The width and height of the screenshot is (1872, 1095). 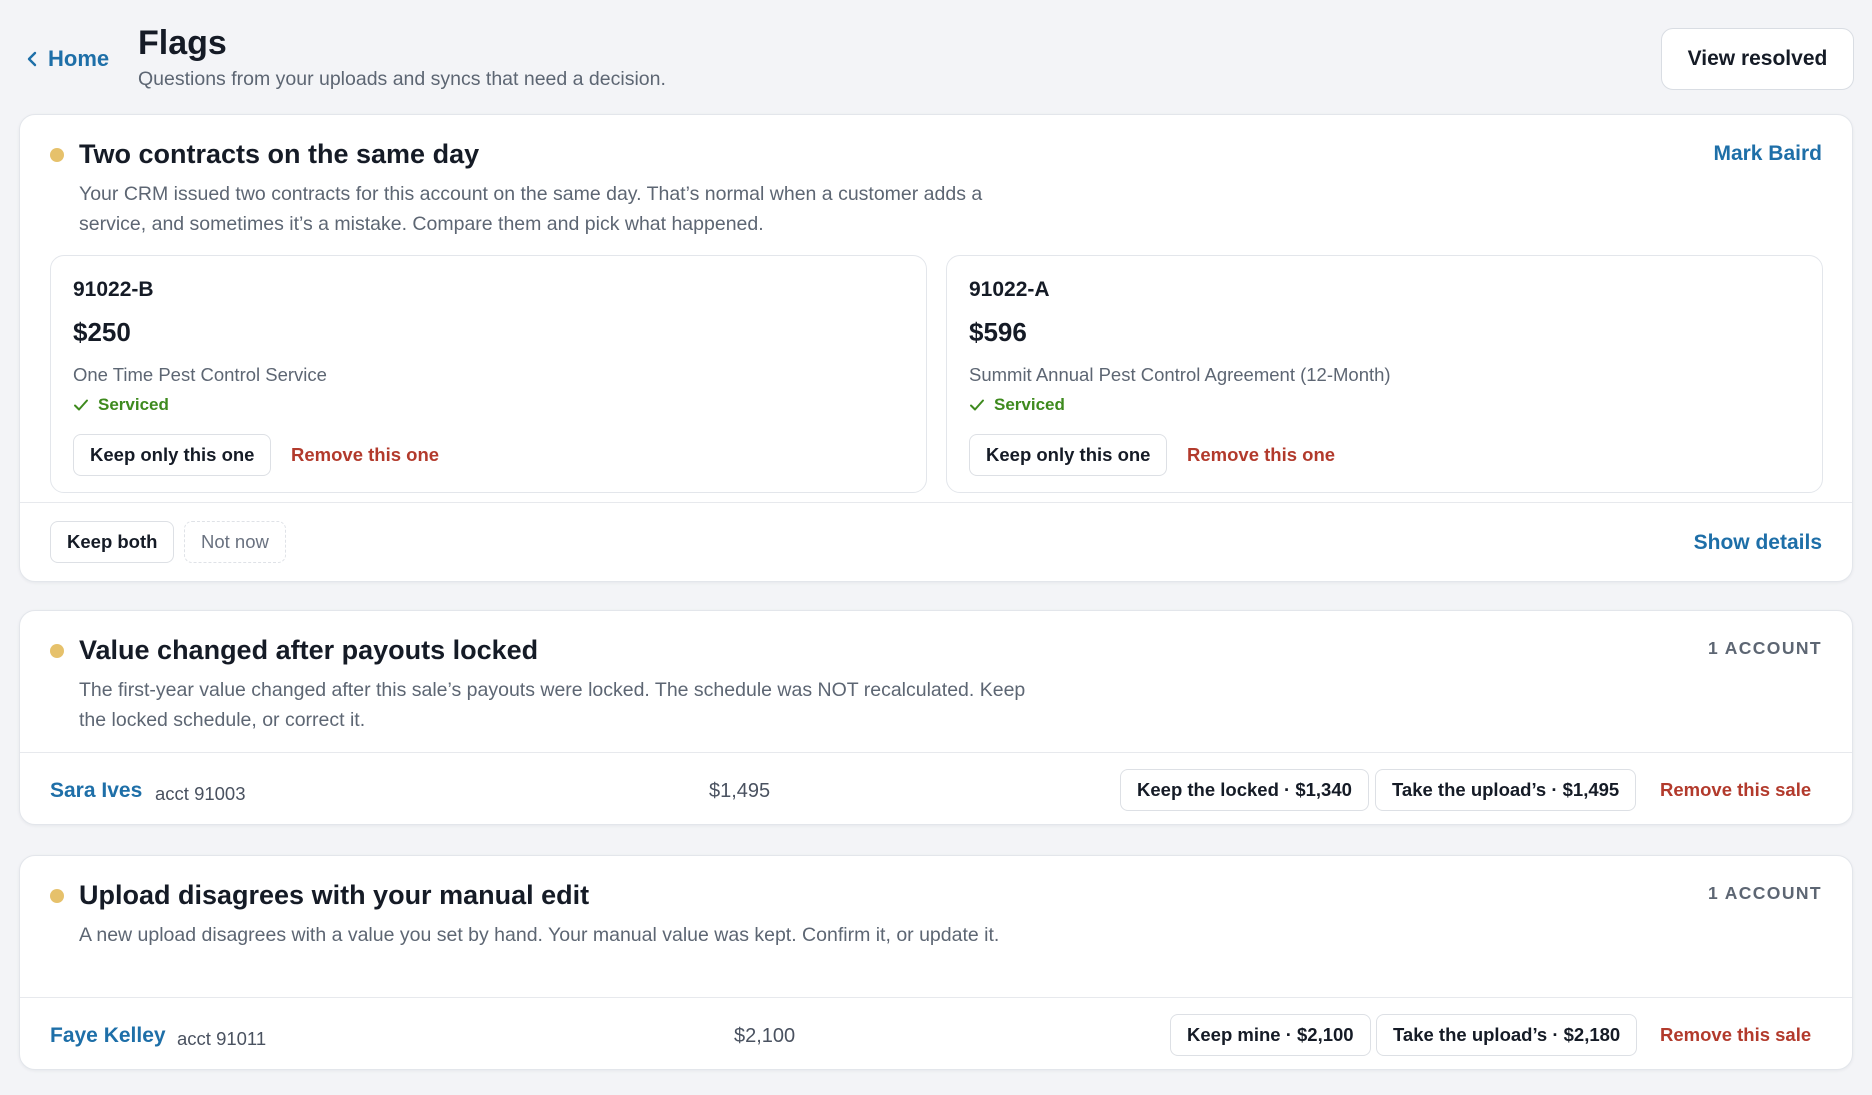 What do you see at coordinates (1244, 790) in the screenshot?
I see `keep-locked-button: Keep the locked · $1,340` at bounding box center [1244, 790].